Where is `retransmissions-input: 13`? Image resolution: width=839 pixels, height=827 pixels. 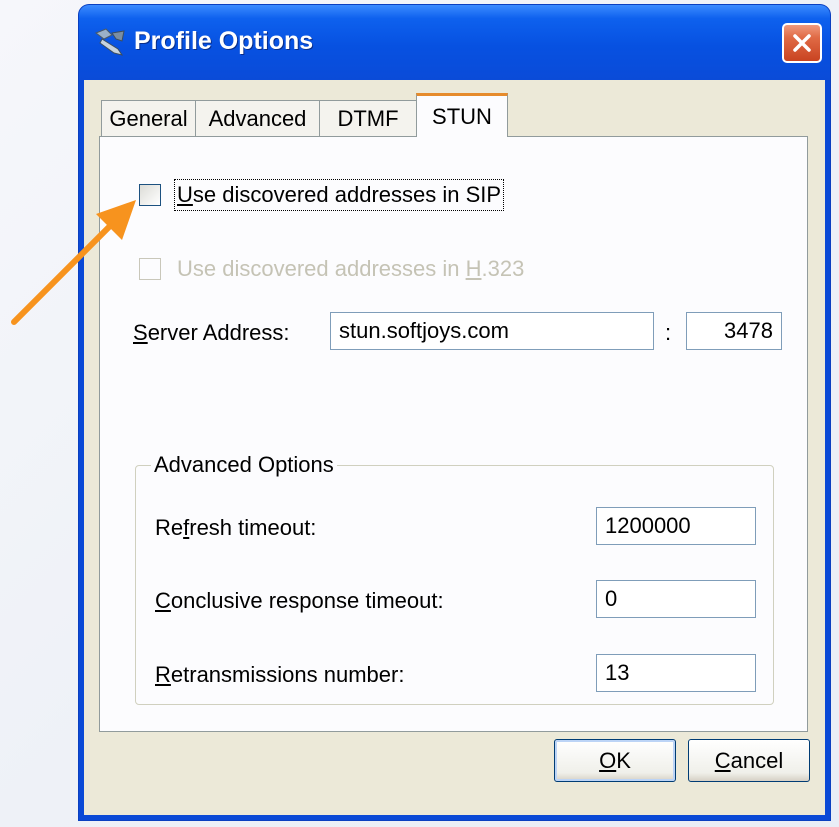 retransmissions-input: 13 is located at coordinates (676, 673).